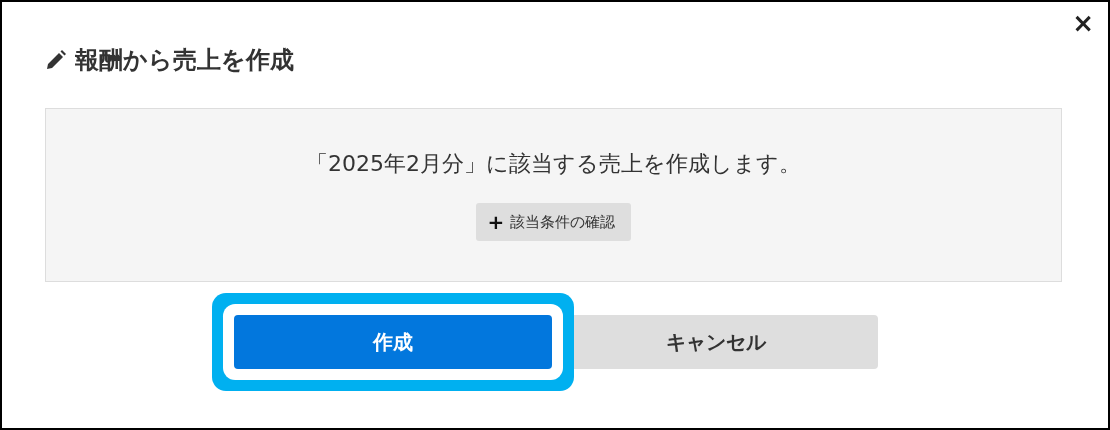 The height and width of the screenshot is (430, 1110). Describe the element at coordinates (553, 164) in the screenshot. I see `confirmation-message: 「2025年2月分」に該当する売上を作成します。` at that location.